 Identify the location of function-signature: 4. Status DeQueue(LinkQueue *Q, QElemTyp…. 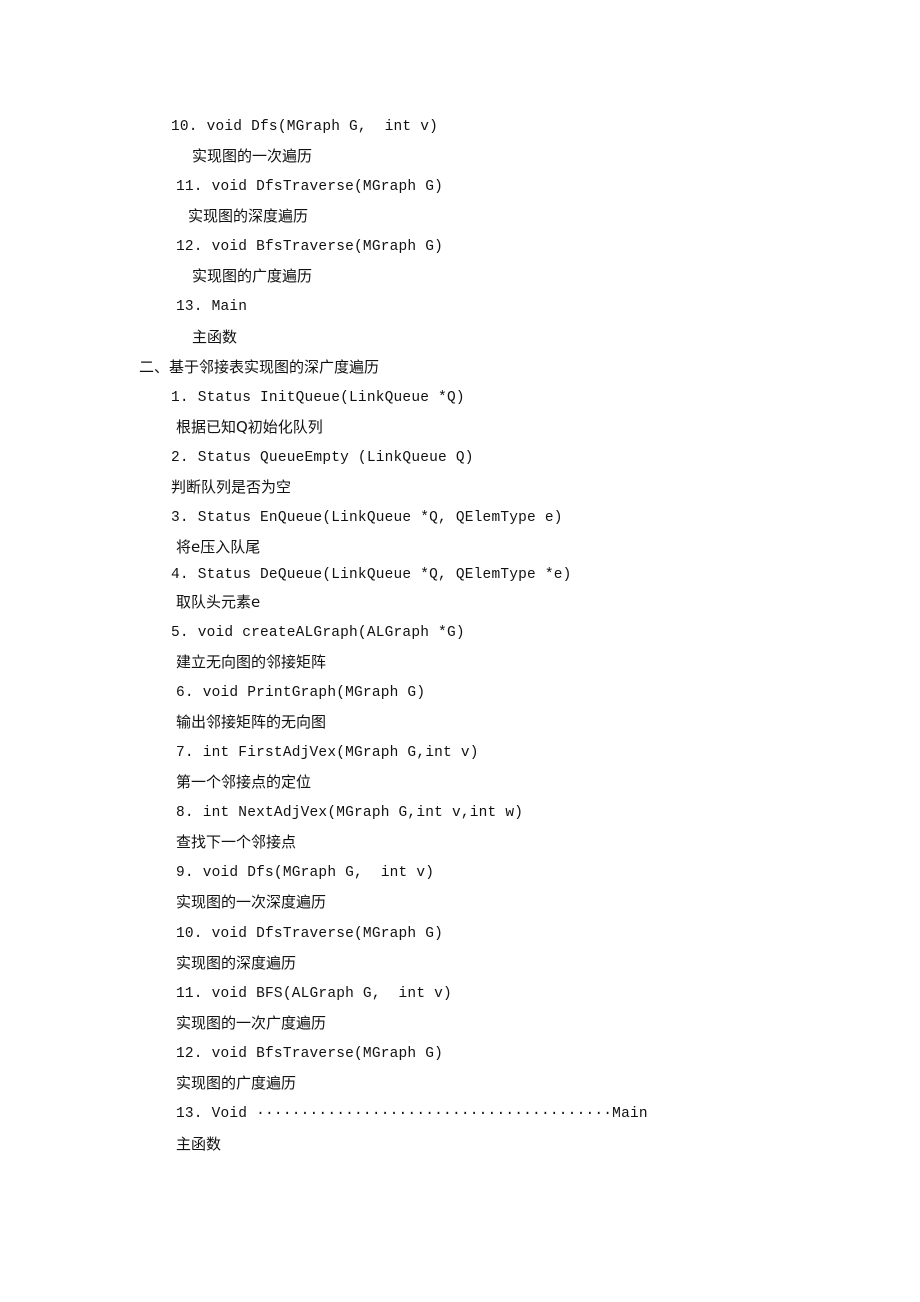
(371, 575).